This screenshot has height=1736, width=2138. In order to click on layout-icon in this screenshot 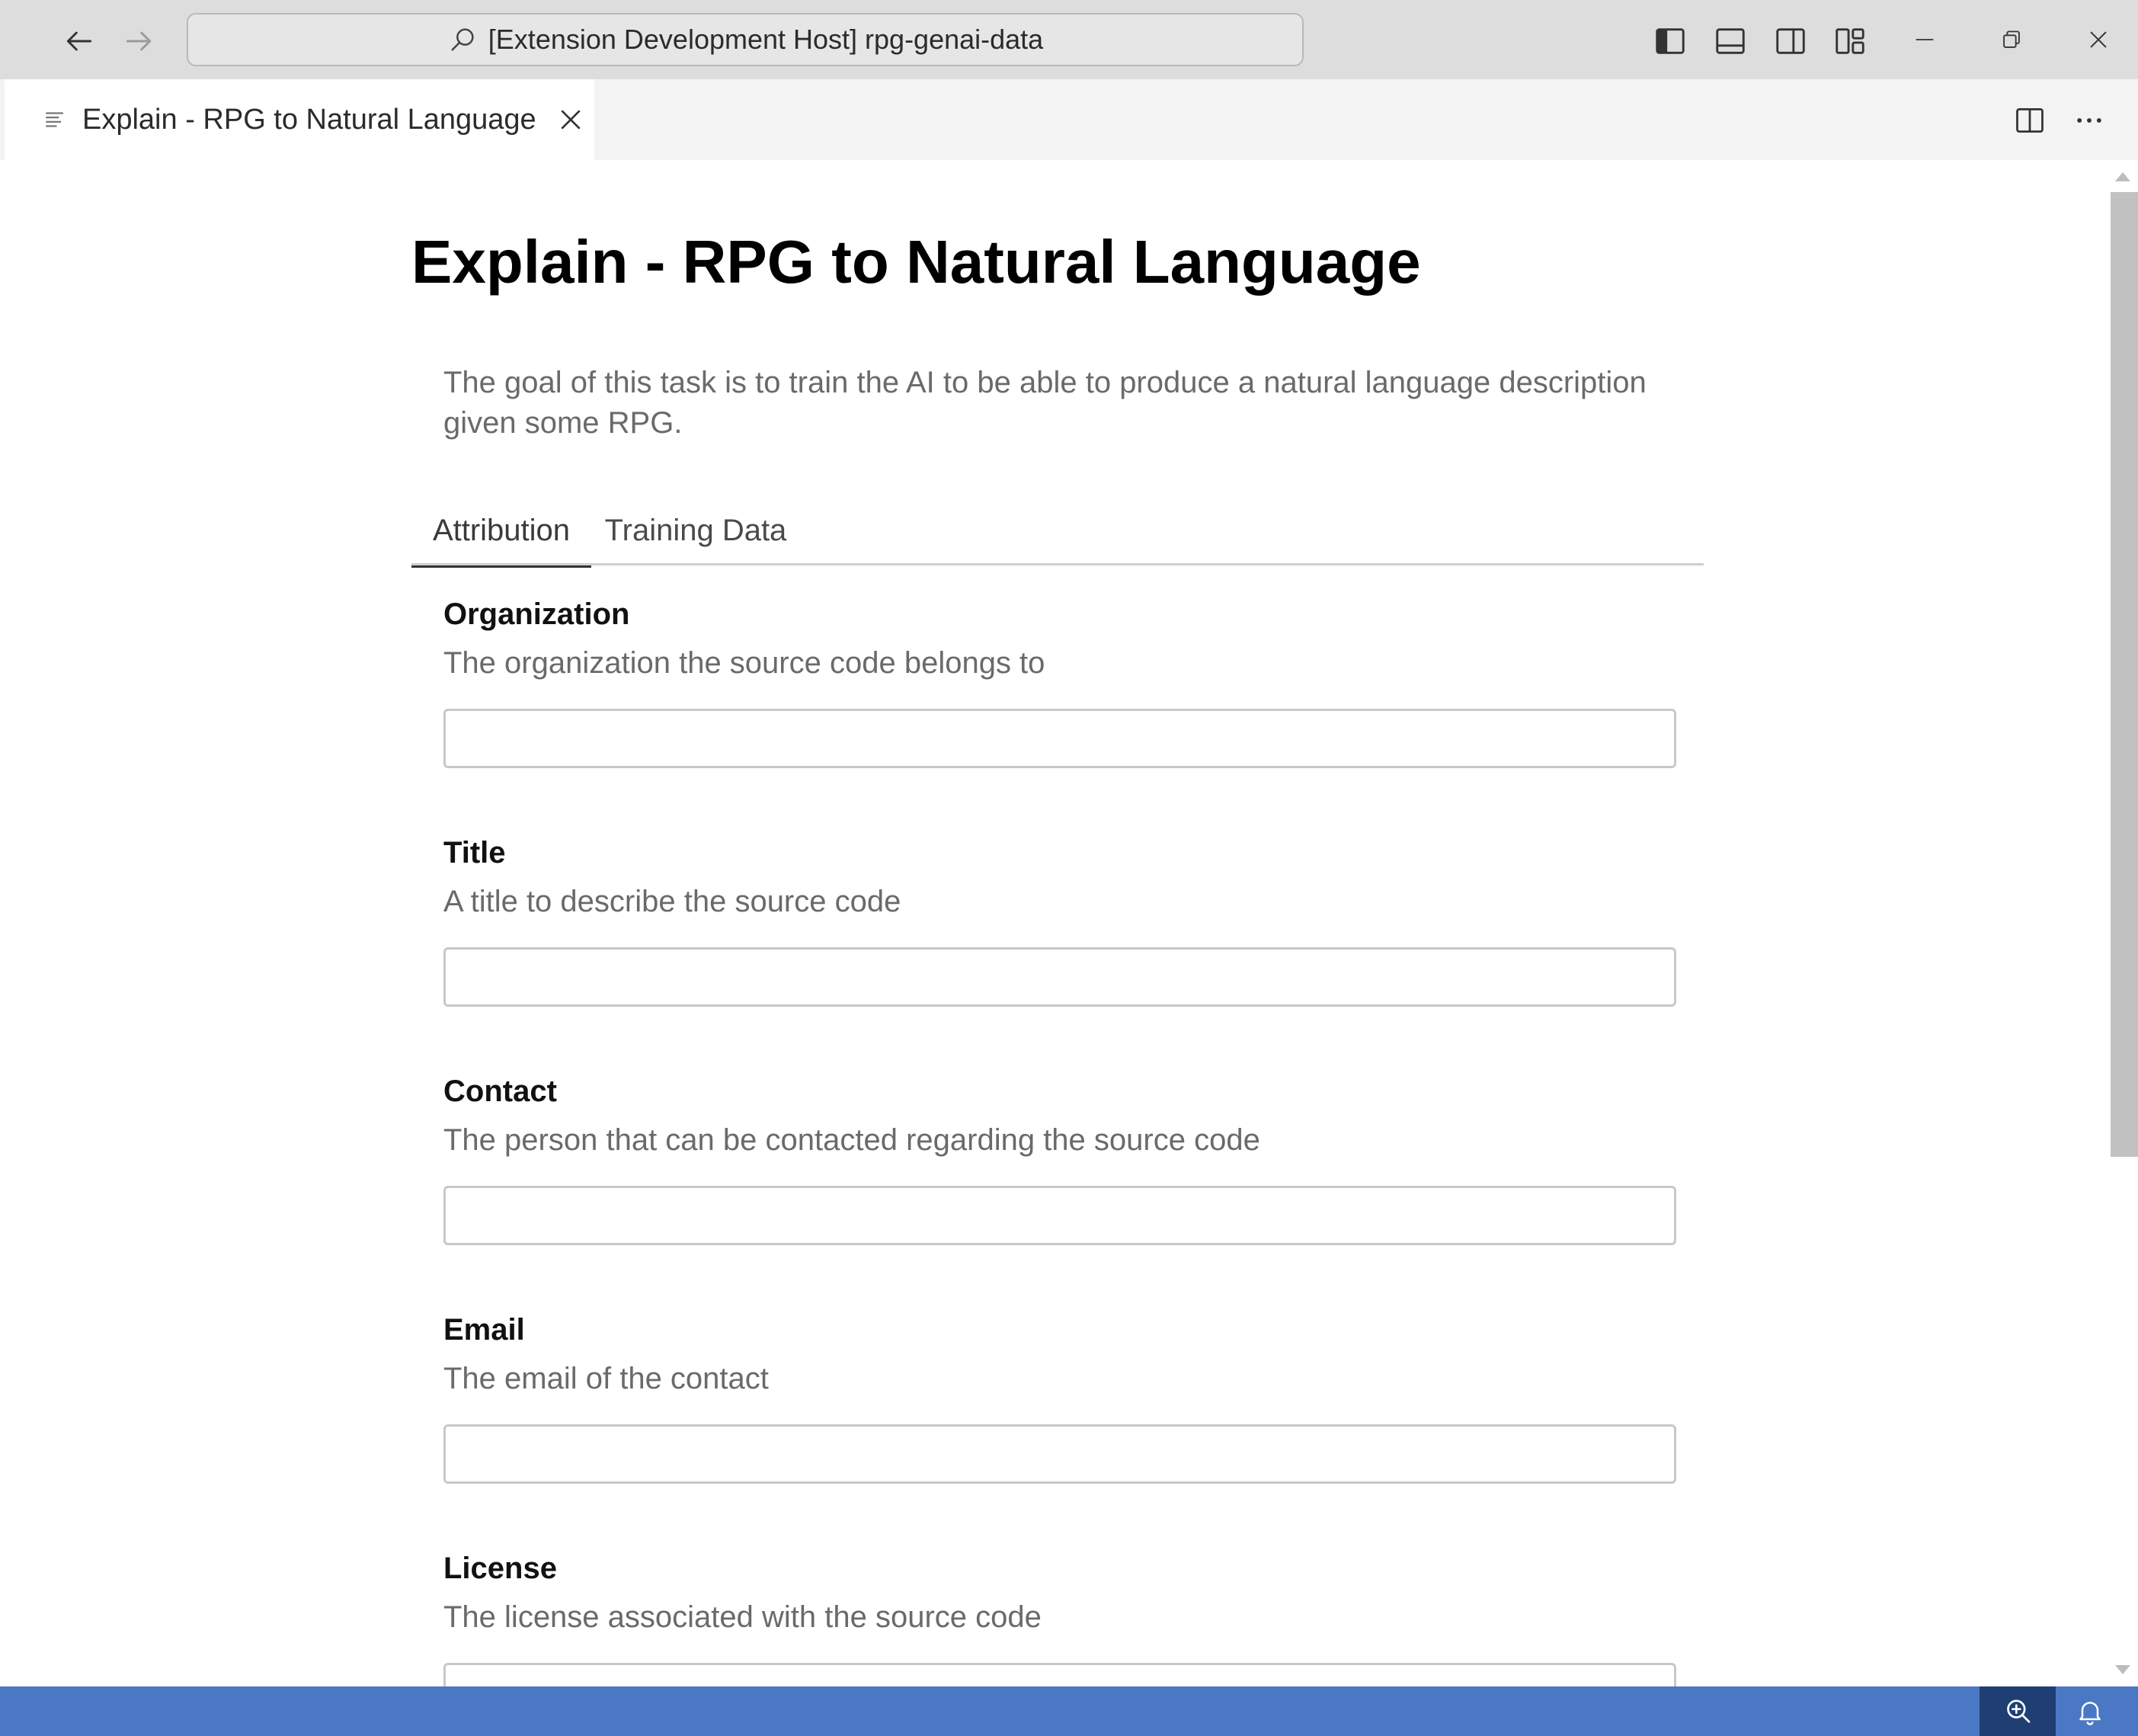, I will do `click(1850, 41)`.